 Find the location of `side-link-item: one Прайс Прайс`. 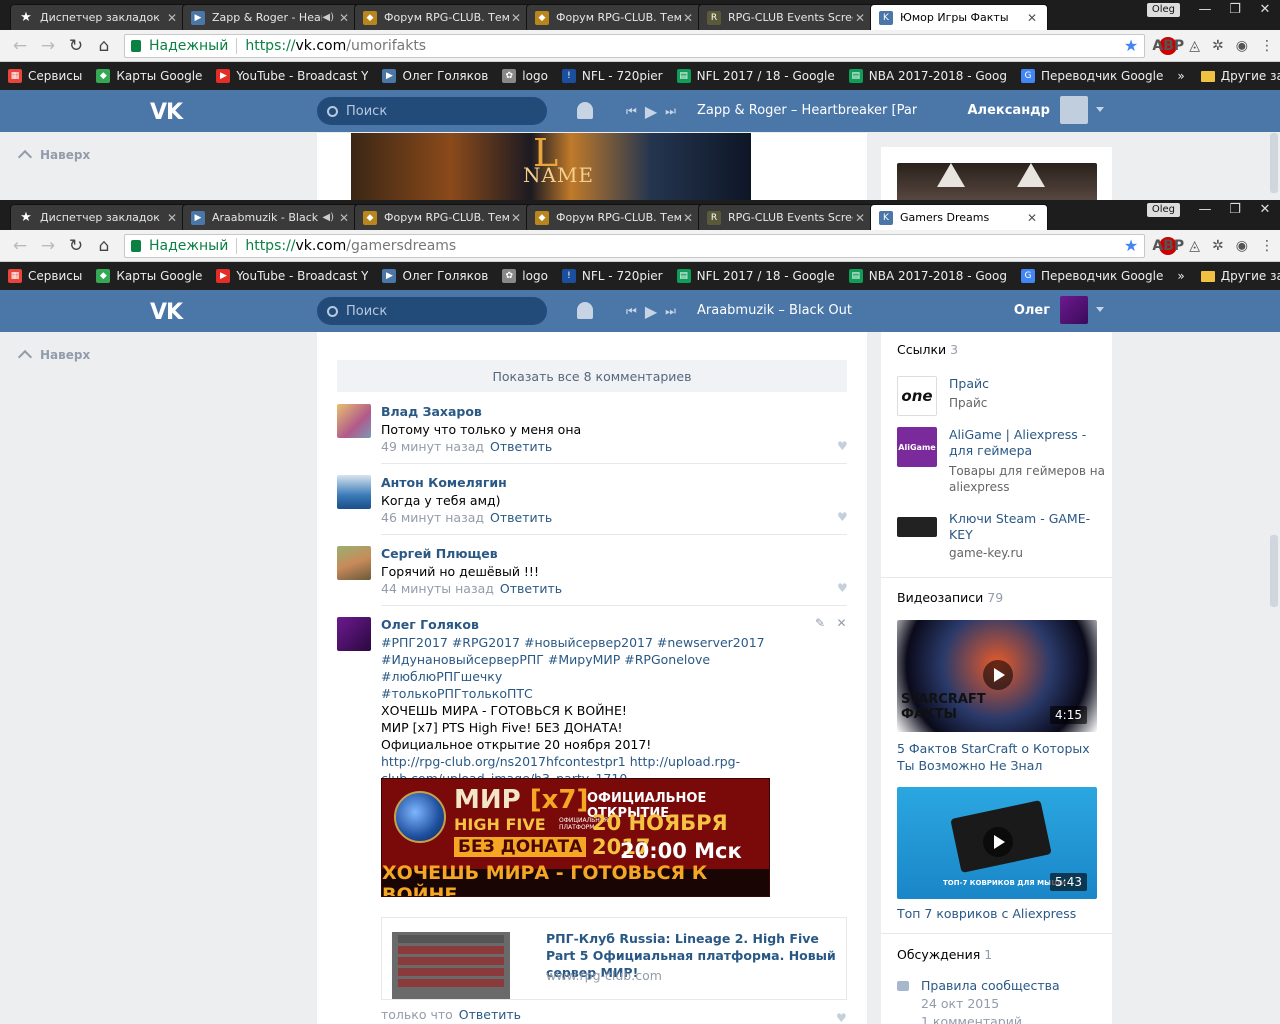

side-link-item: one Прайс Прайс is located at coordinates (997, 396).